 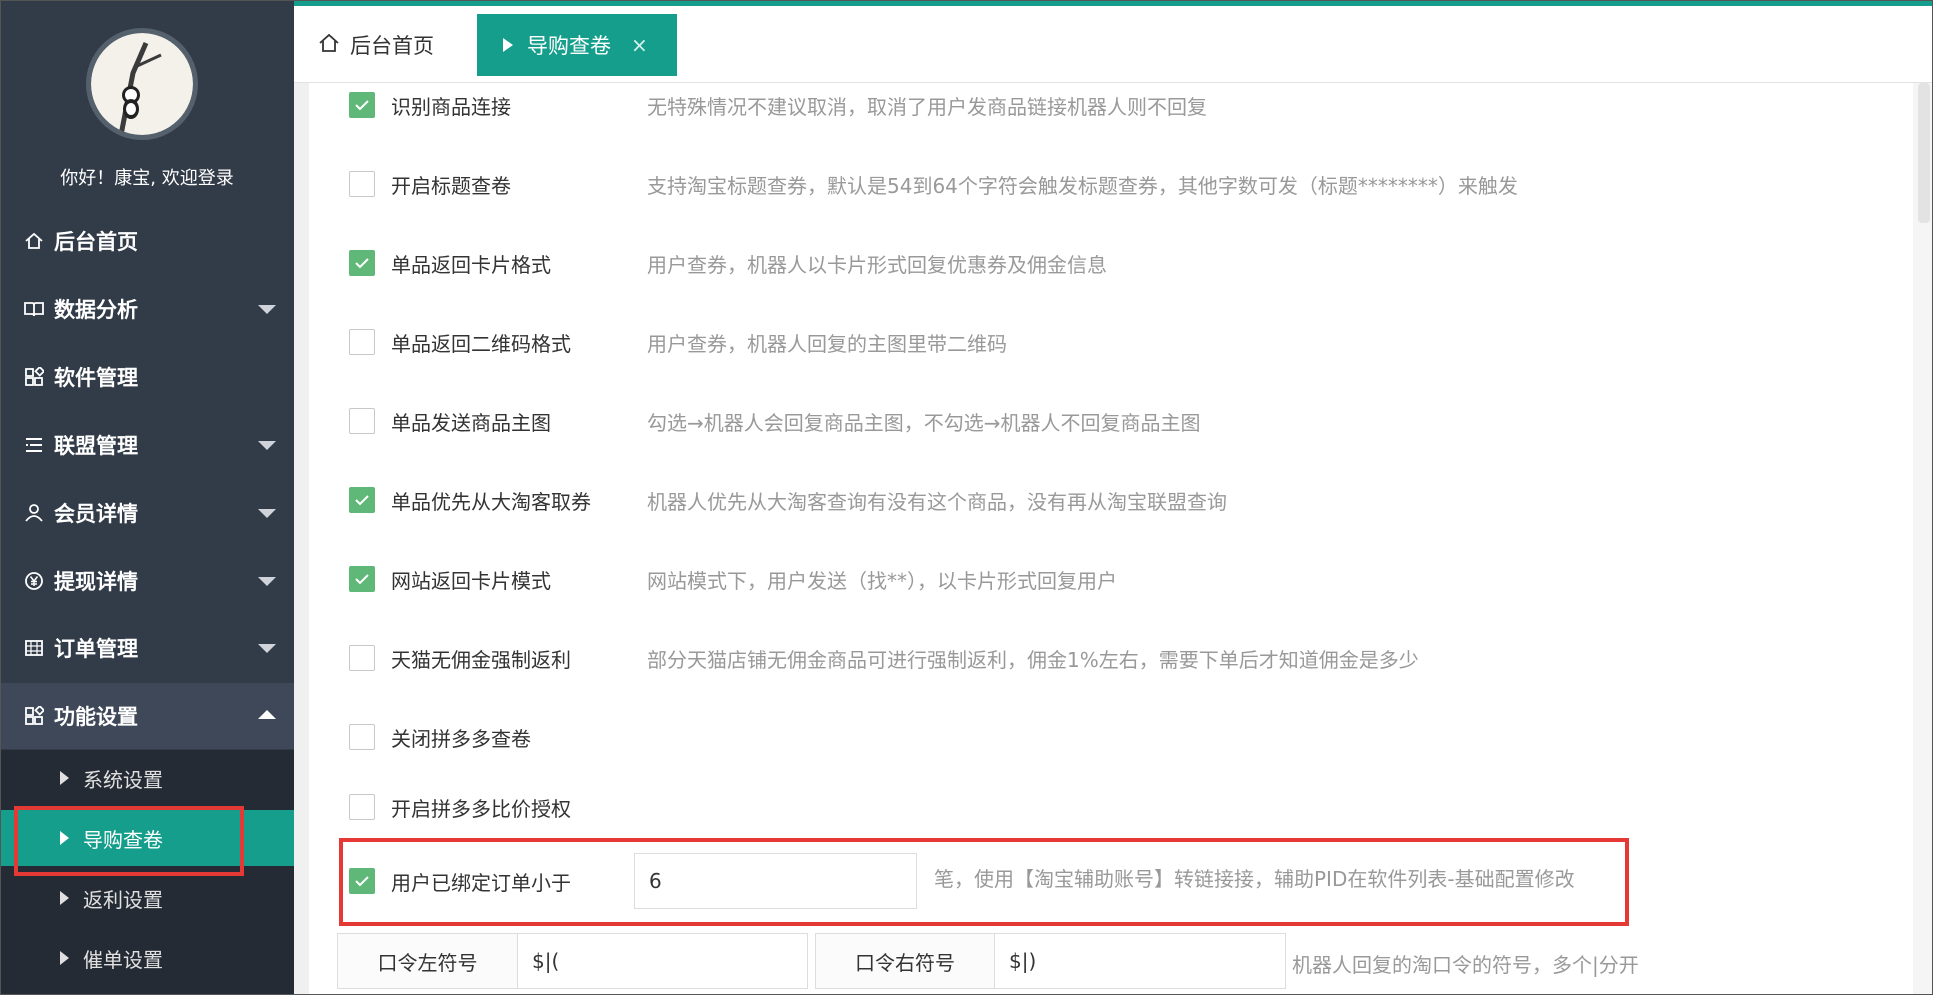 What do you see at coordinates (471, 422) in the screenshot?
I see `option-label: 单品发送商品主图` at bounding box center [471, 422].